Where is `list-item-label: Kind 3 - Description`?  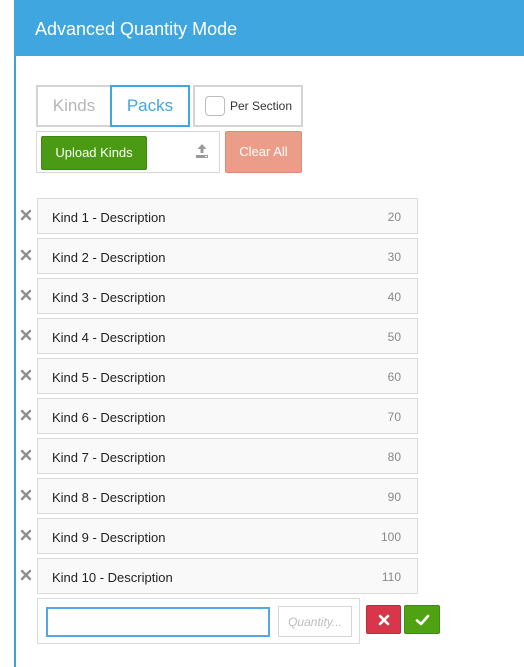
list-item-label: Kind 3 - Description is located at coordinates (109, 297).